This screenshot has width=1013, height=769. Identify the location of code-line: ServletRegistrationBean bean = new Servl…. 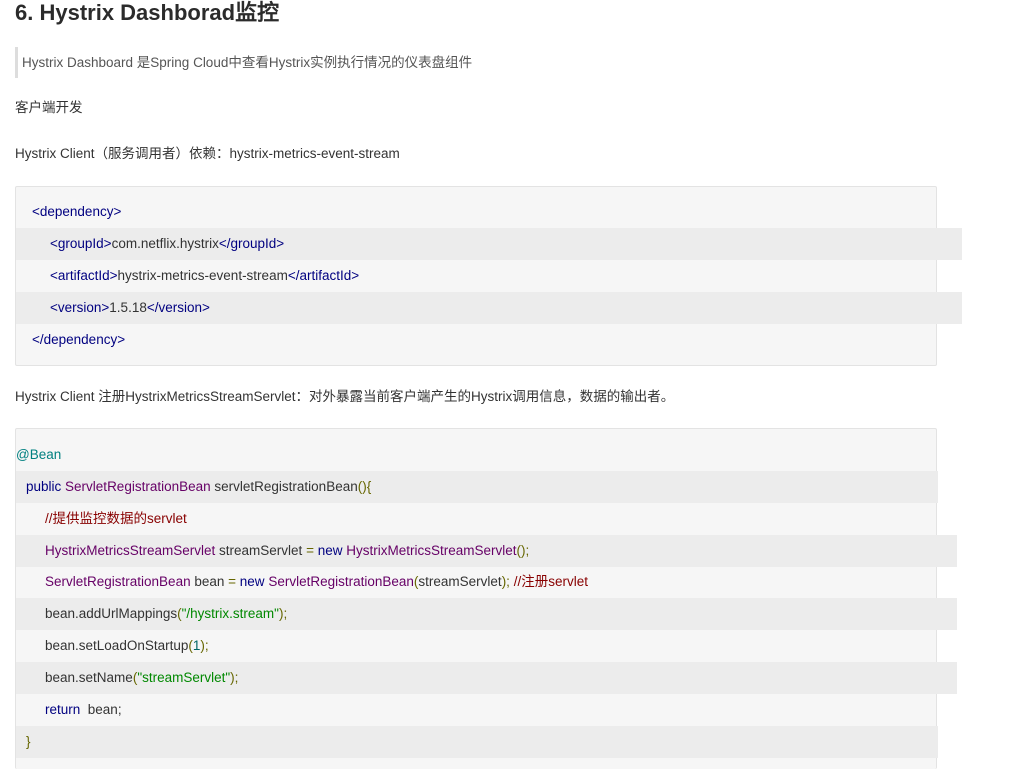
(316, 581).